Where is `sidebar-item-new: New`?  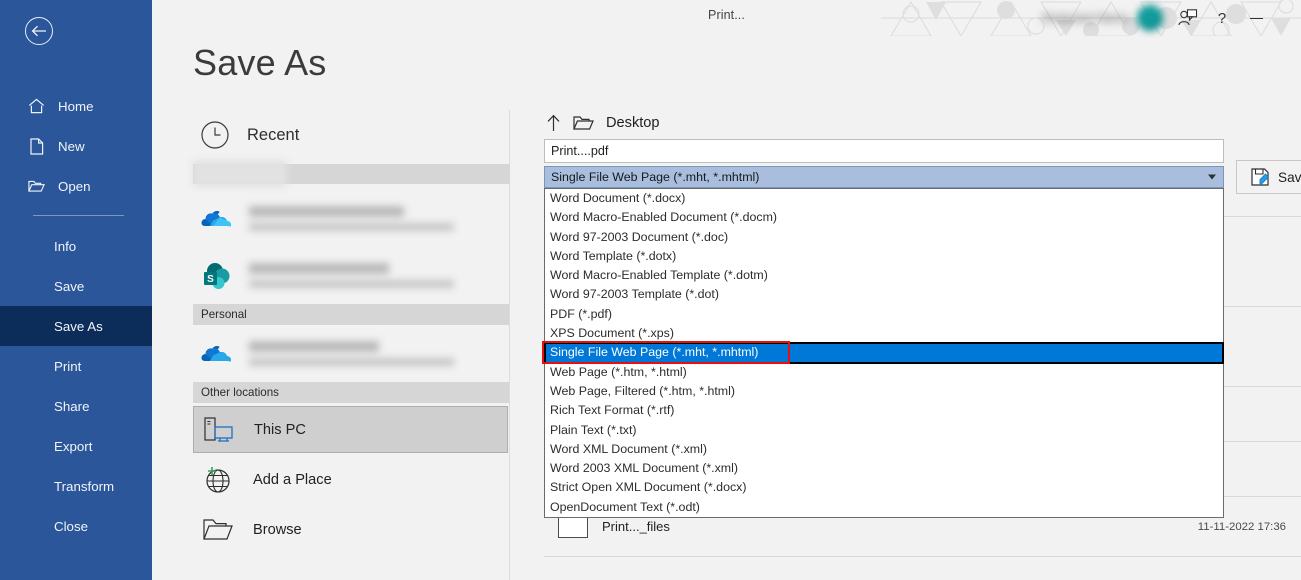 sidebar-item-new: New is located at coordinates (76, 146).